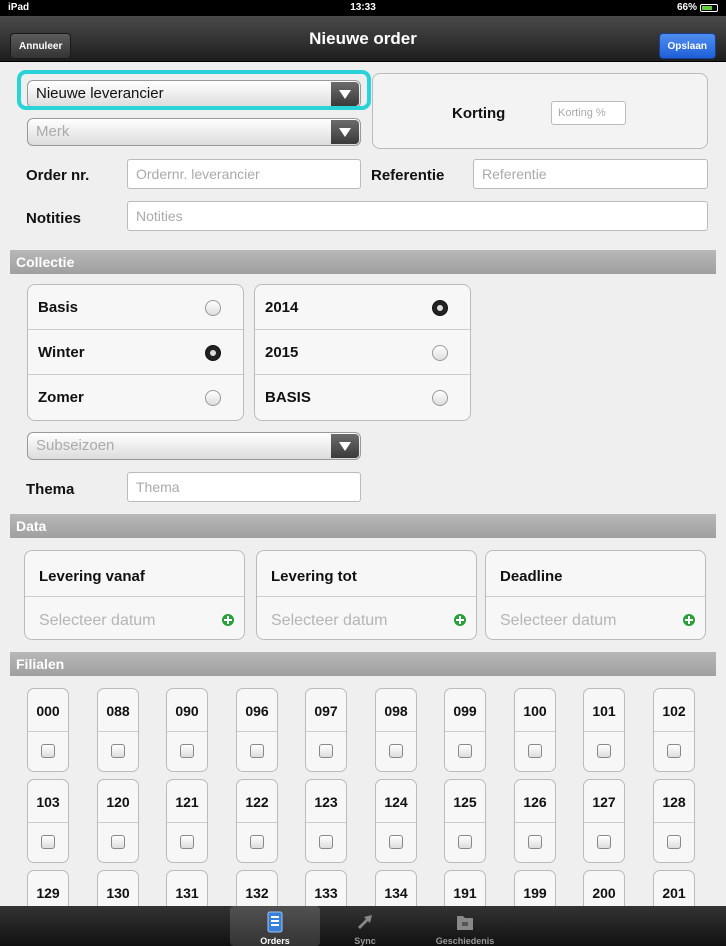  Describe the element at coordinates (194, 446) in the screenshot. I see `subseason-dropdown: Subseizoen` at that location.